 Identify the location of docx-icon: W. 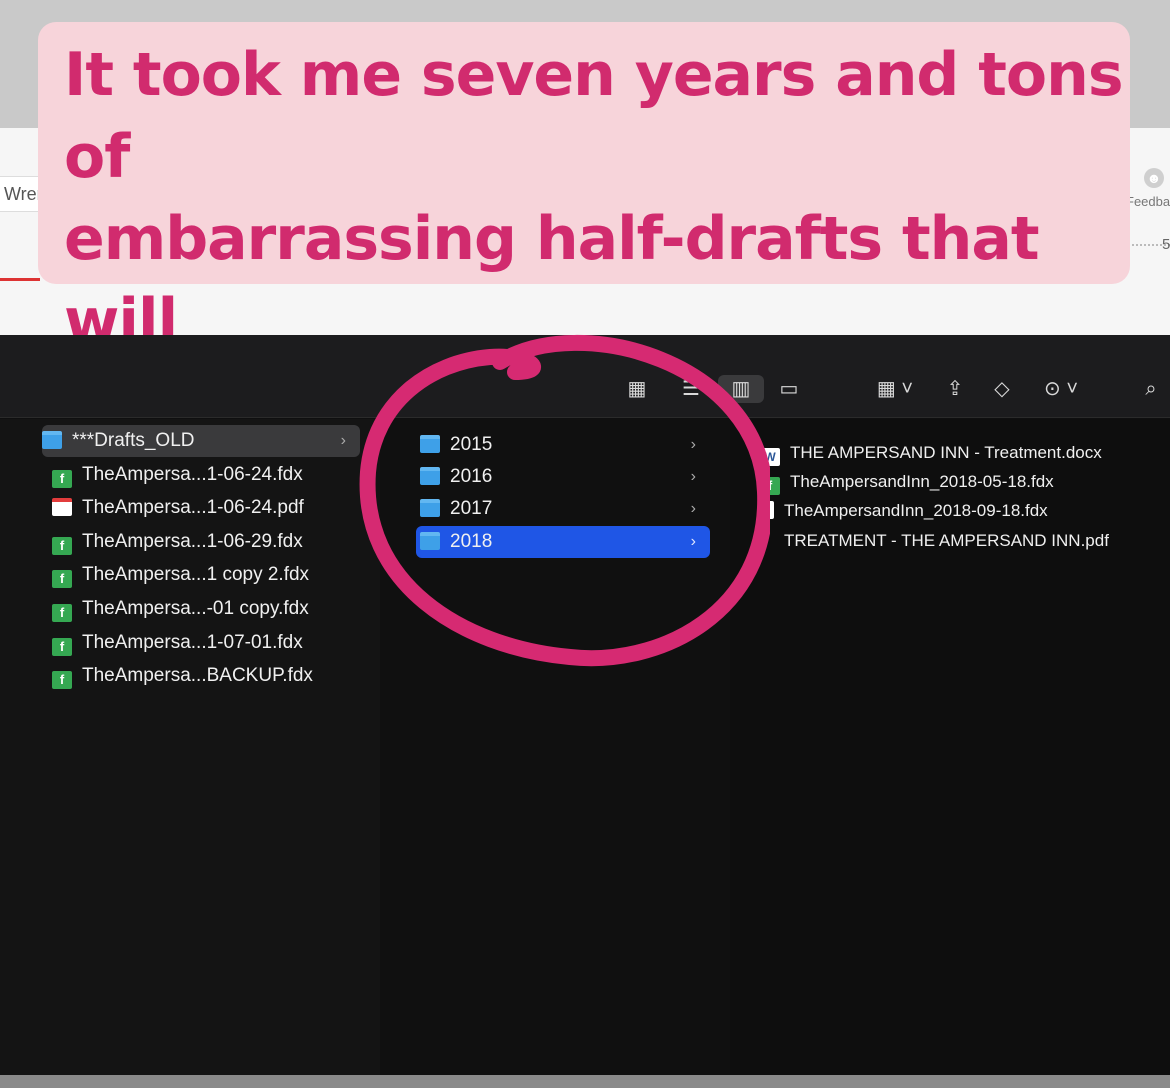
(770, 457).